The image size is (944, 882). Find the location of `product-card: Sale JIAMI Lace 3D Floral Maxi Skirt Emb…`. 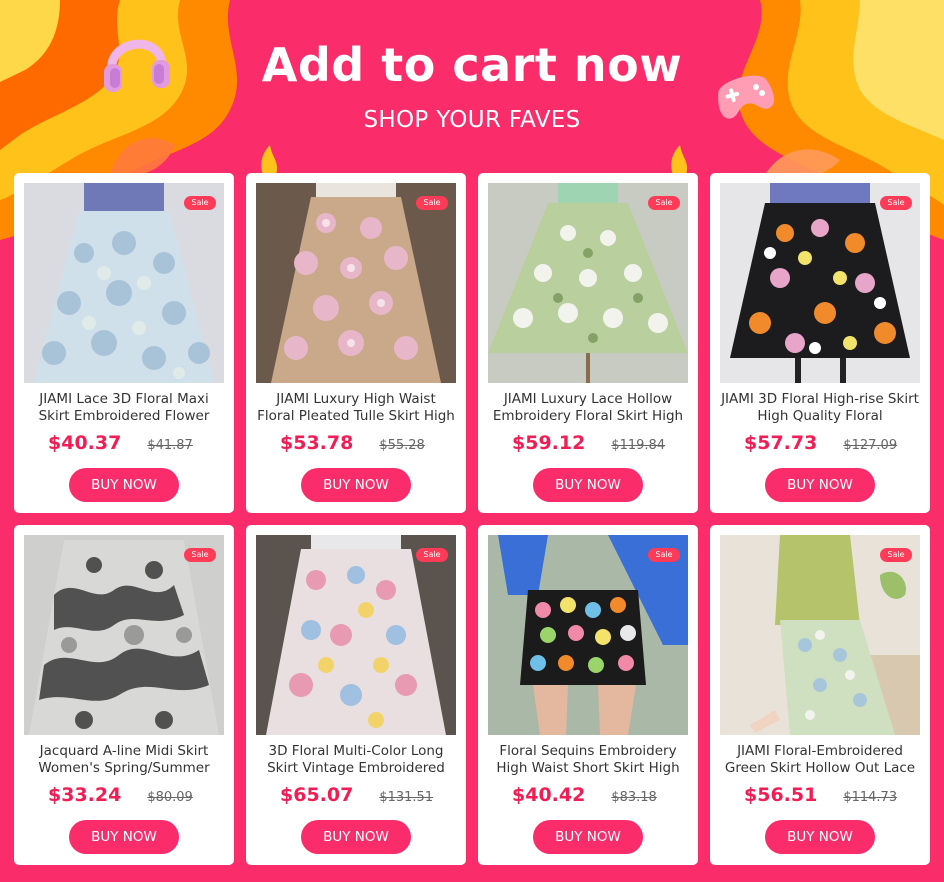

product-card: Sale JIAMI Lace 3D Floral Maxi Skirt Emb… is located at coordinates (124, 343).